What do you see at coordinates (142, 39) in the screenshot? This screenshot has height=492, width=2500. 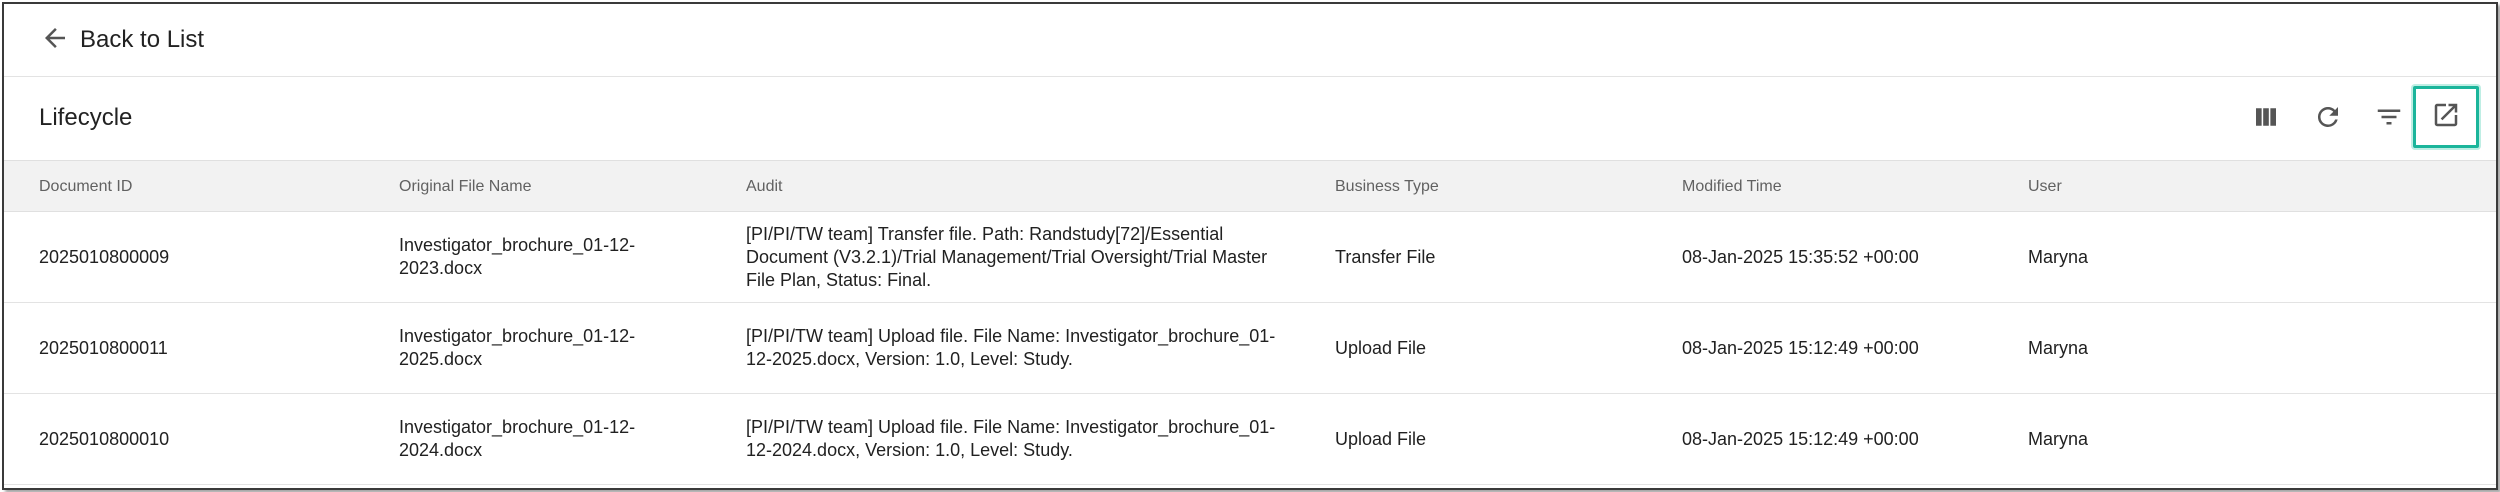 I see `back-to-list-label: Back to List` at bounding box center [142, 39].